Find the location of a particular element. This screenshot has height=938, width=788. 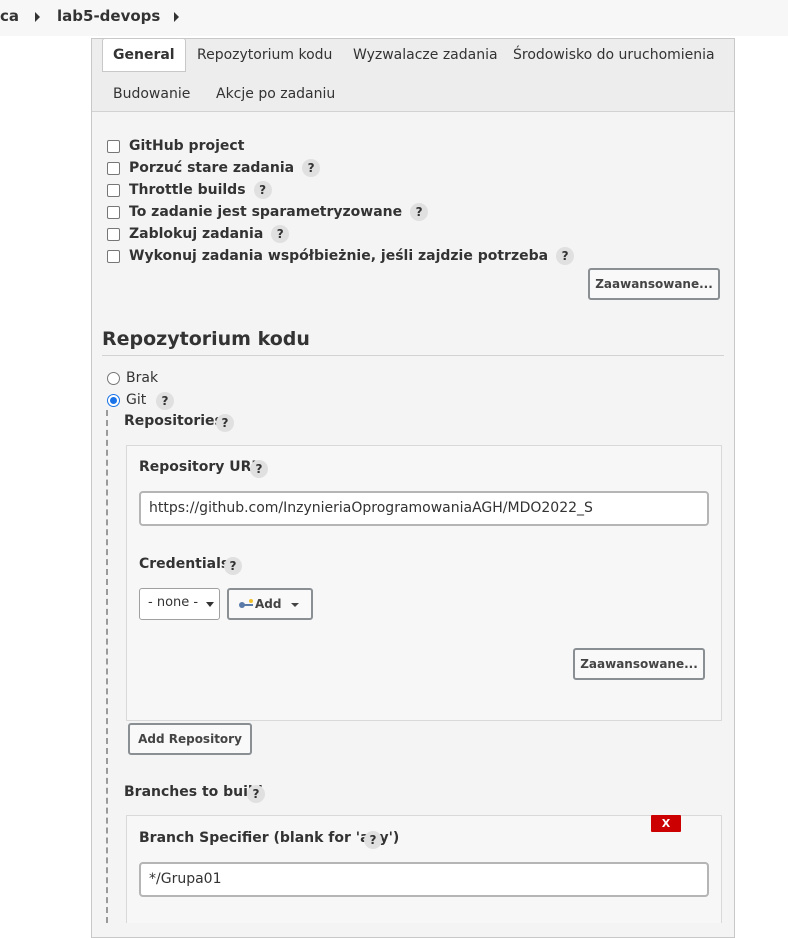

chevron-down-icon is located at coordinates (210, 604).